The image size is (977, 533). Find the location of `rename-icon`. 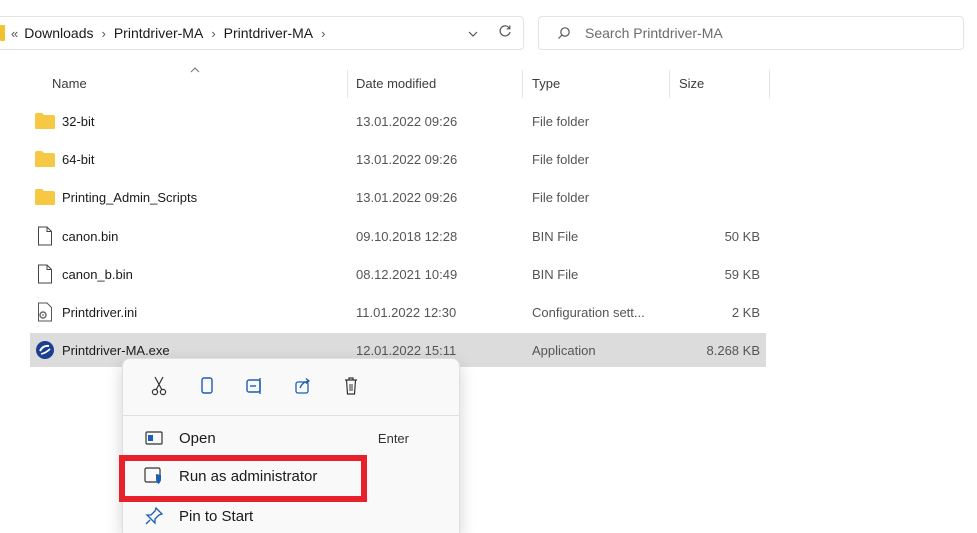

rename-icon is located at coordinates (255, 386).